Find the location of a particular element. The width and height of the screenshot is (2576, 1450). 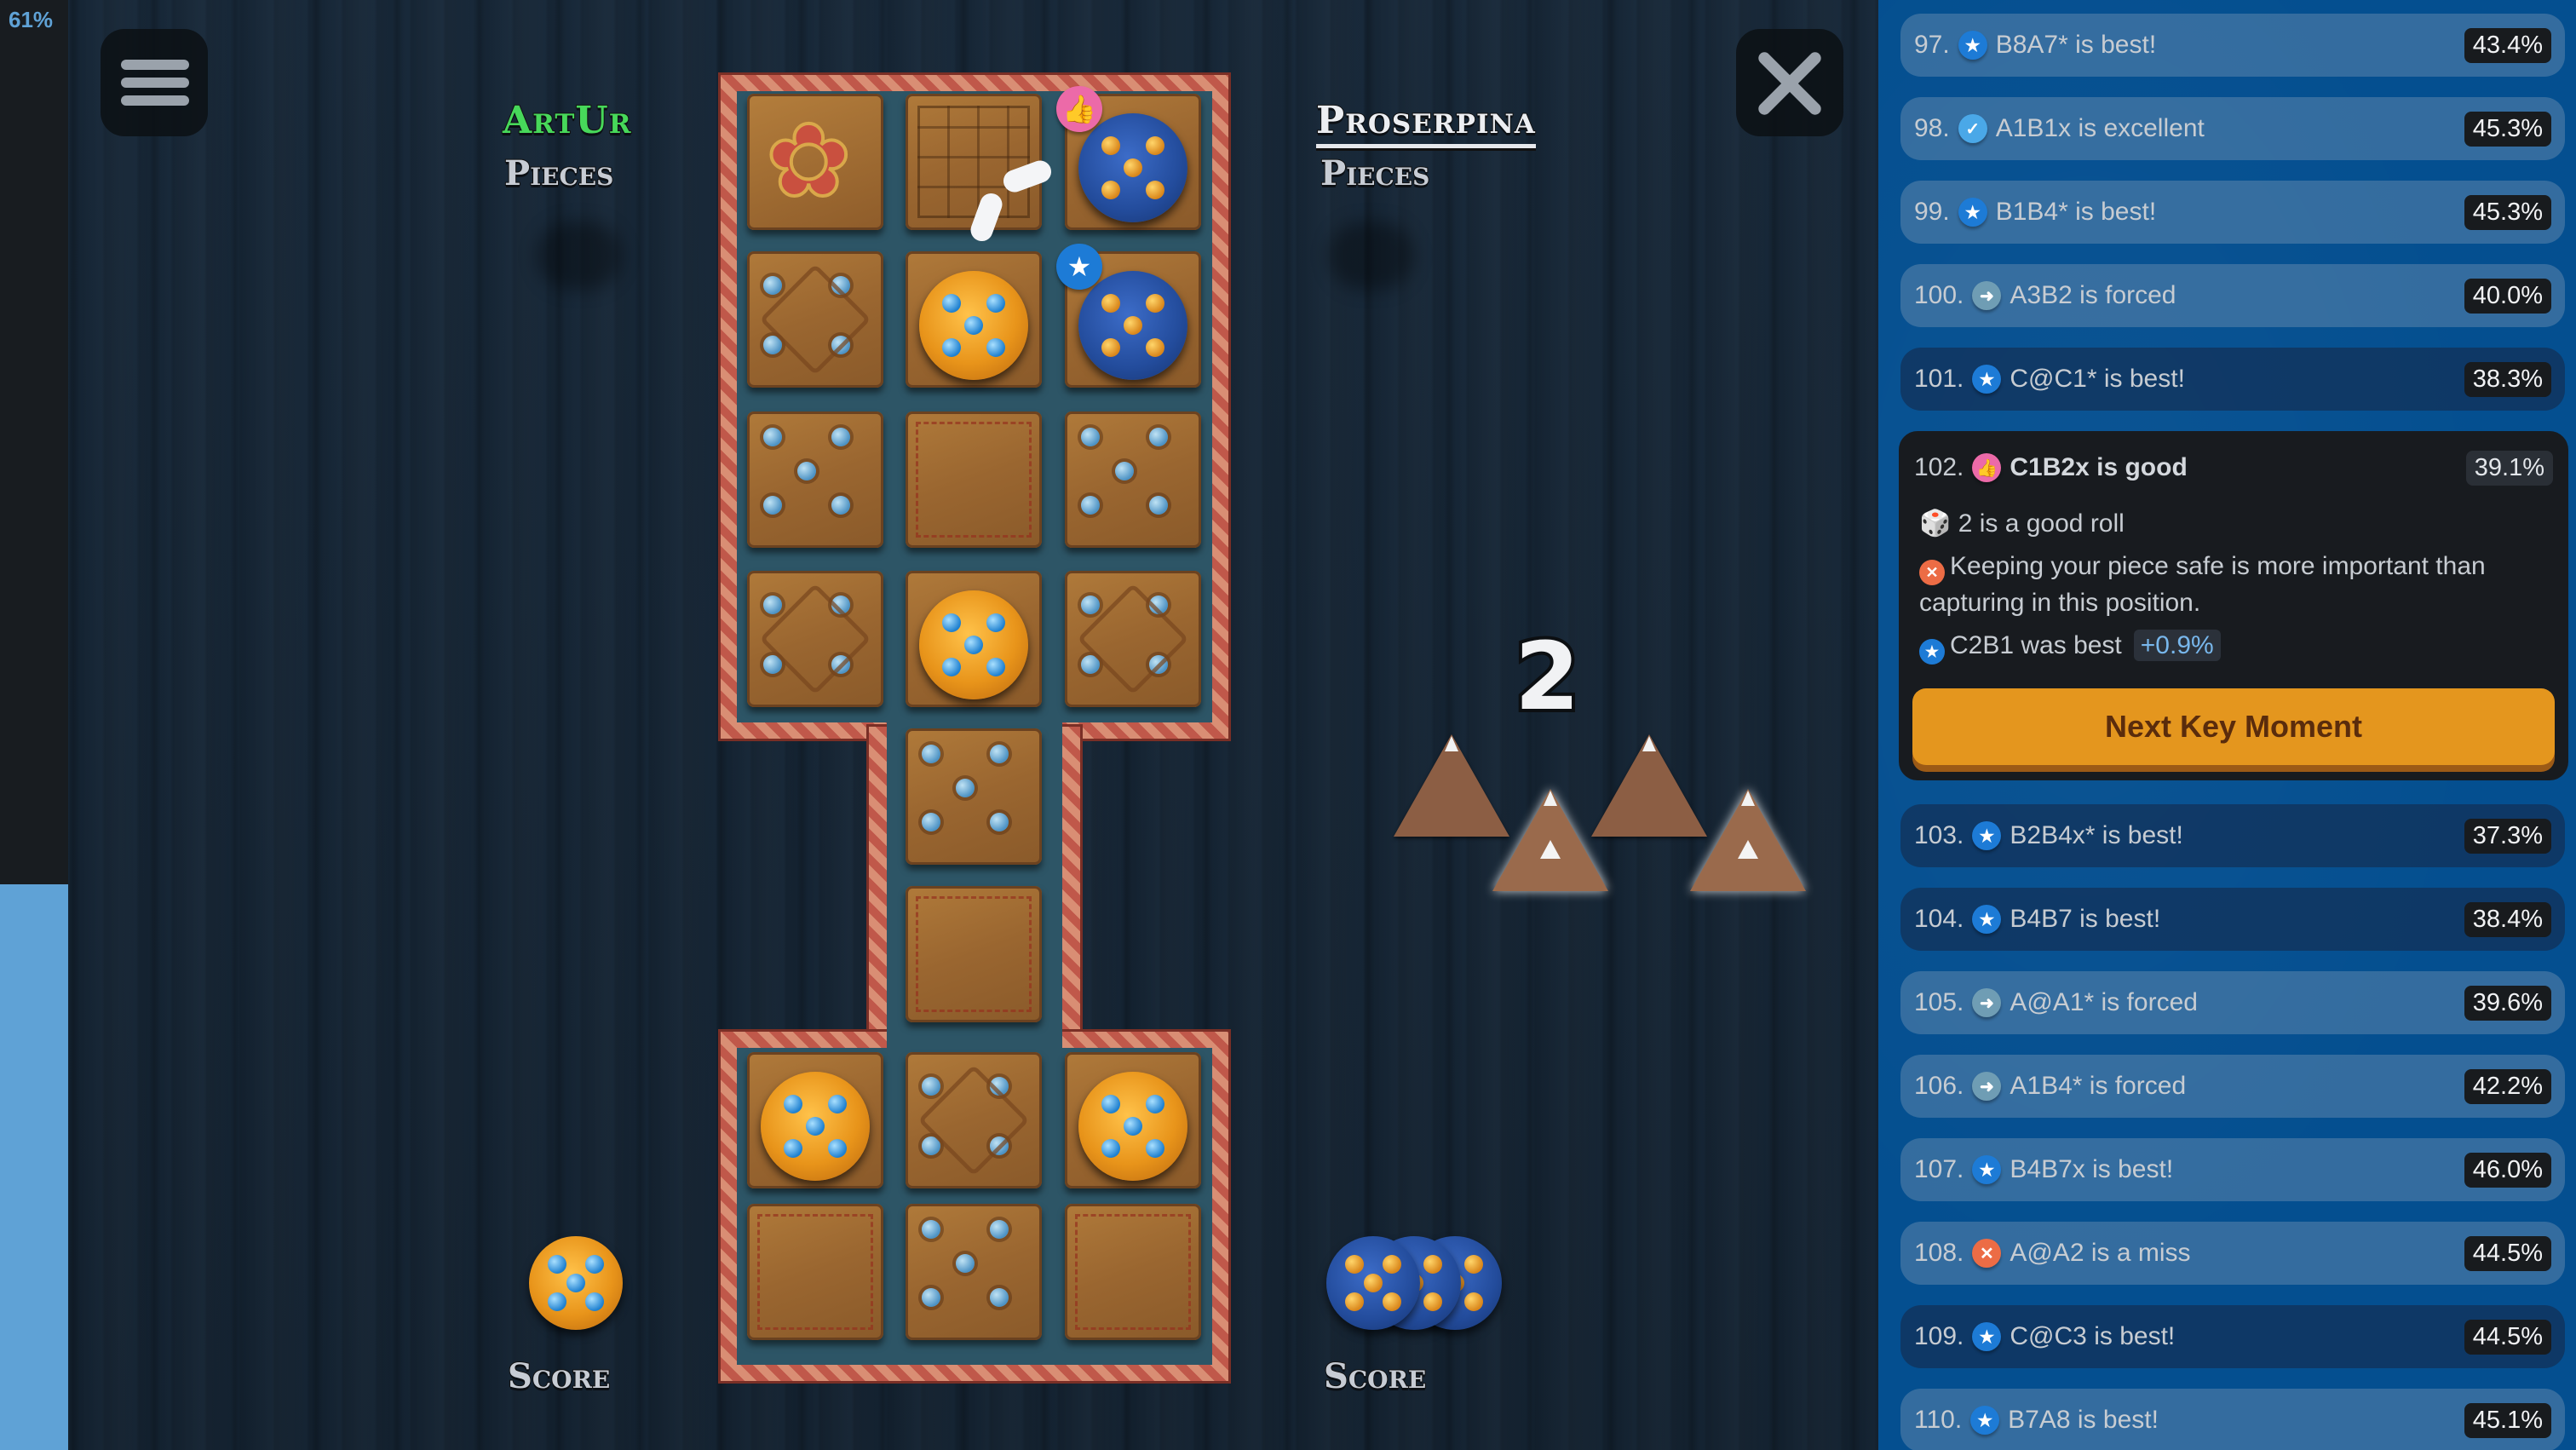

move-row: 105. ➜ A@A1* is forced 39.6% is located at coordinates (2232, 1002).